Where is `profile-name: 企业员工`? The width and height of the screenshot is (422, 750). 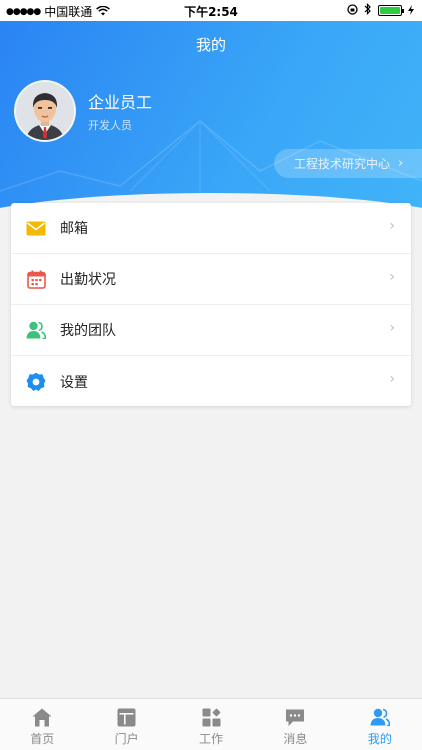
profile-name: 企业员工 is located at coordinates (120, 102).